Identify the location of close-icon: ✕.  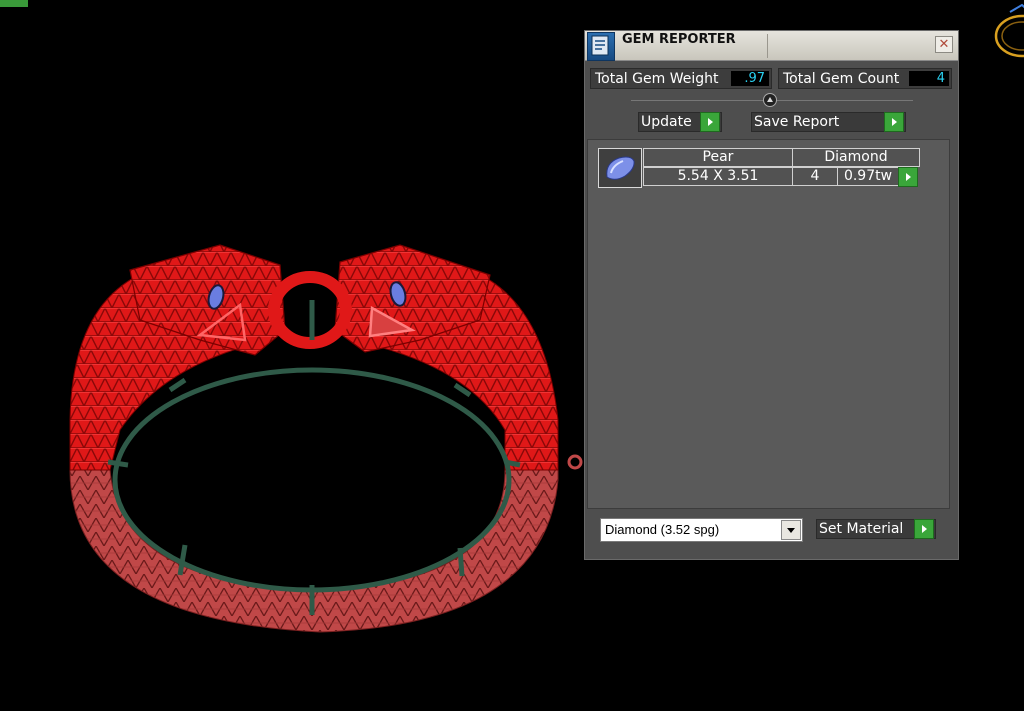
(944, 44).